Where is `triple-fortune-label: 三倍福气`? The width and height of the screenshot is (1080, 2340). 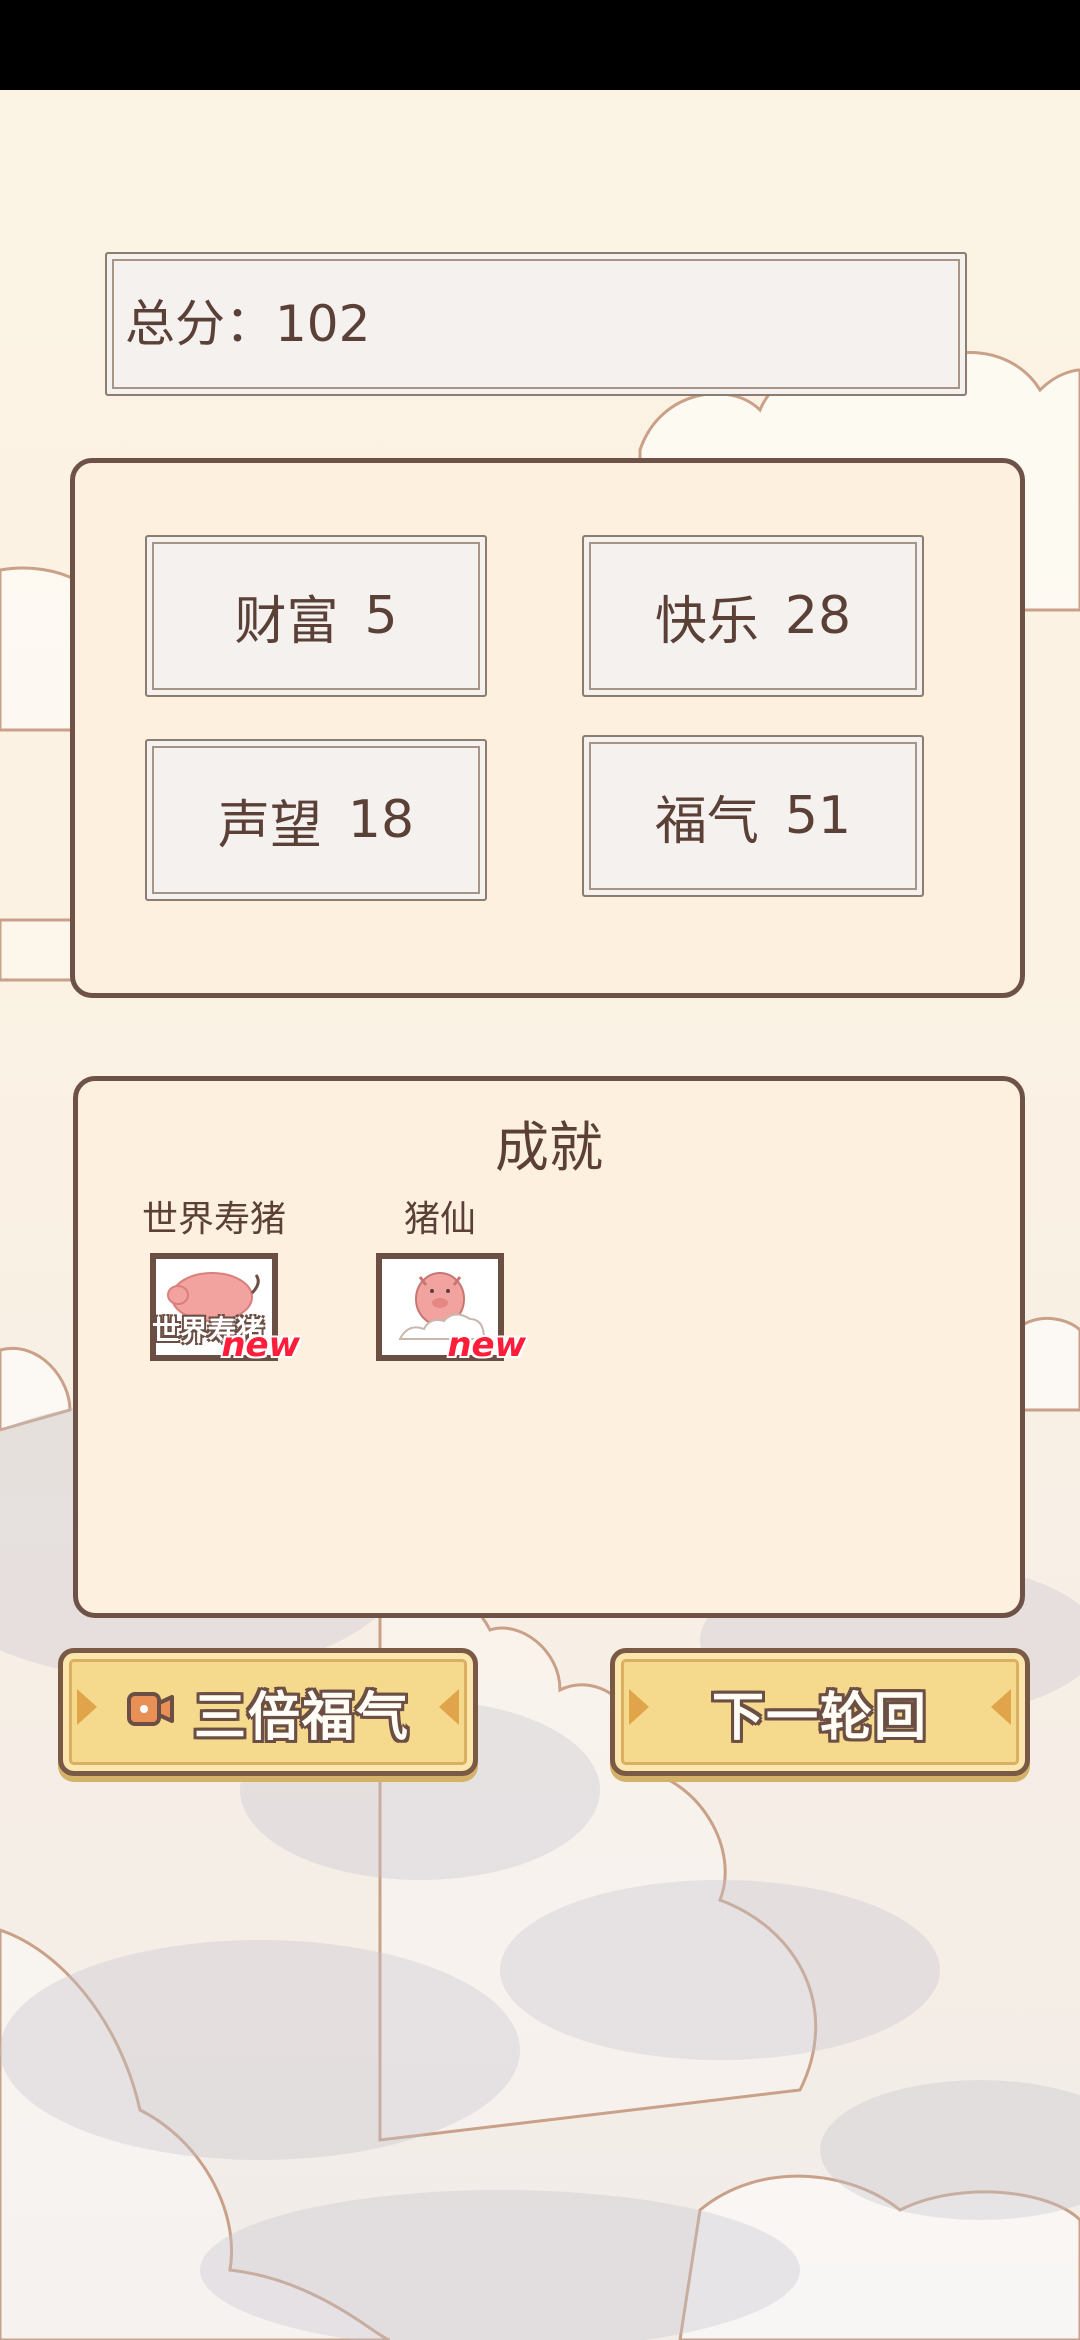 triple-fortune-label: 三倍福气 is located at coordinates (301, 1717).